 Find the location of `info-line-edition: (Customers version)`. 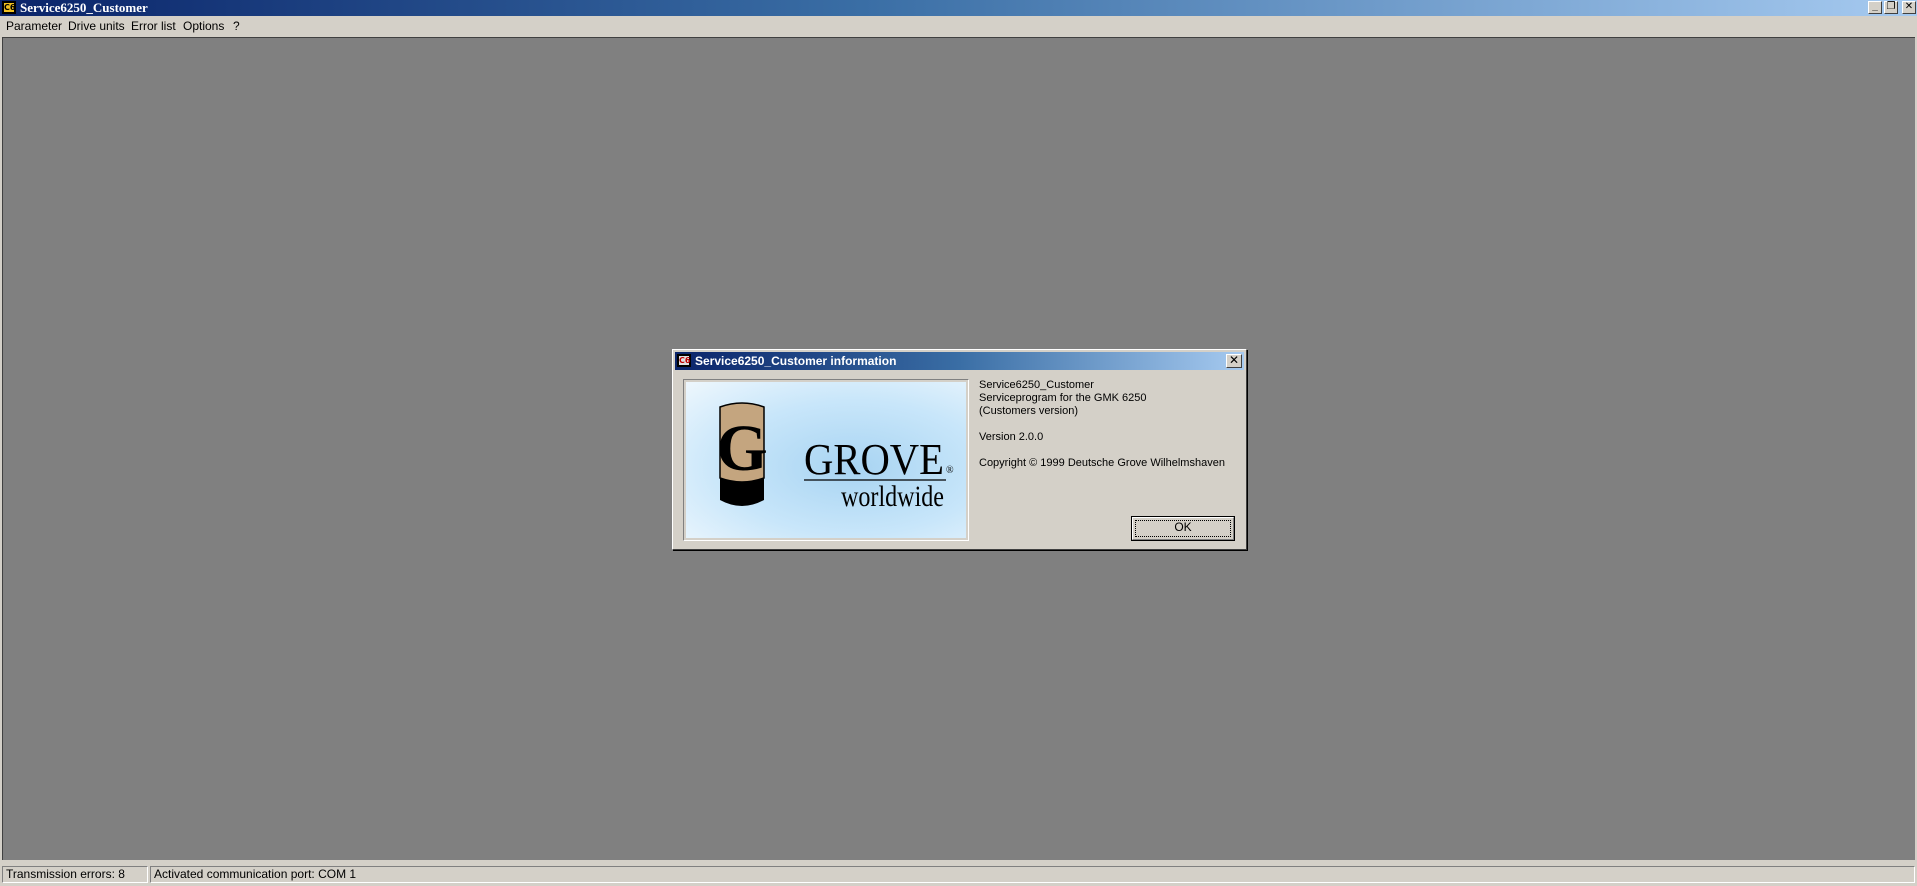

info-line-edition: (Customers version) is located at coordinates (1029, 411).